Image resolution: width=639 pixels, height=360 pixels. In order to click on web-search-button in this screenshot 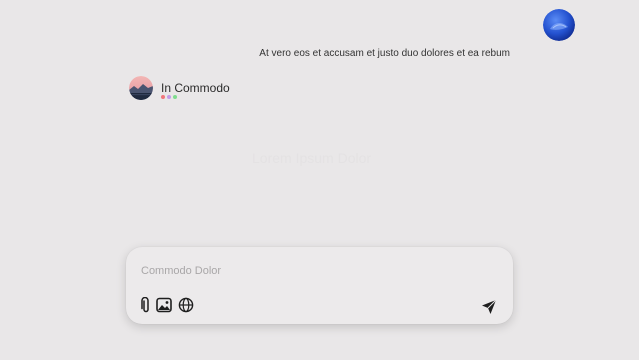, I will do `click(186, 305)`.